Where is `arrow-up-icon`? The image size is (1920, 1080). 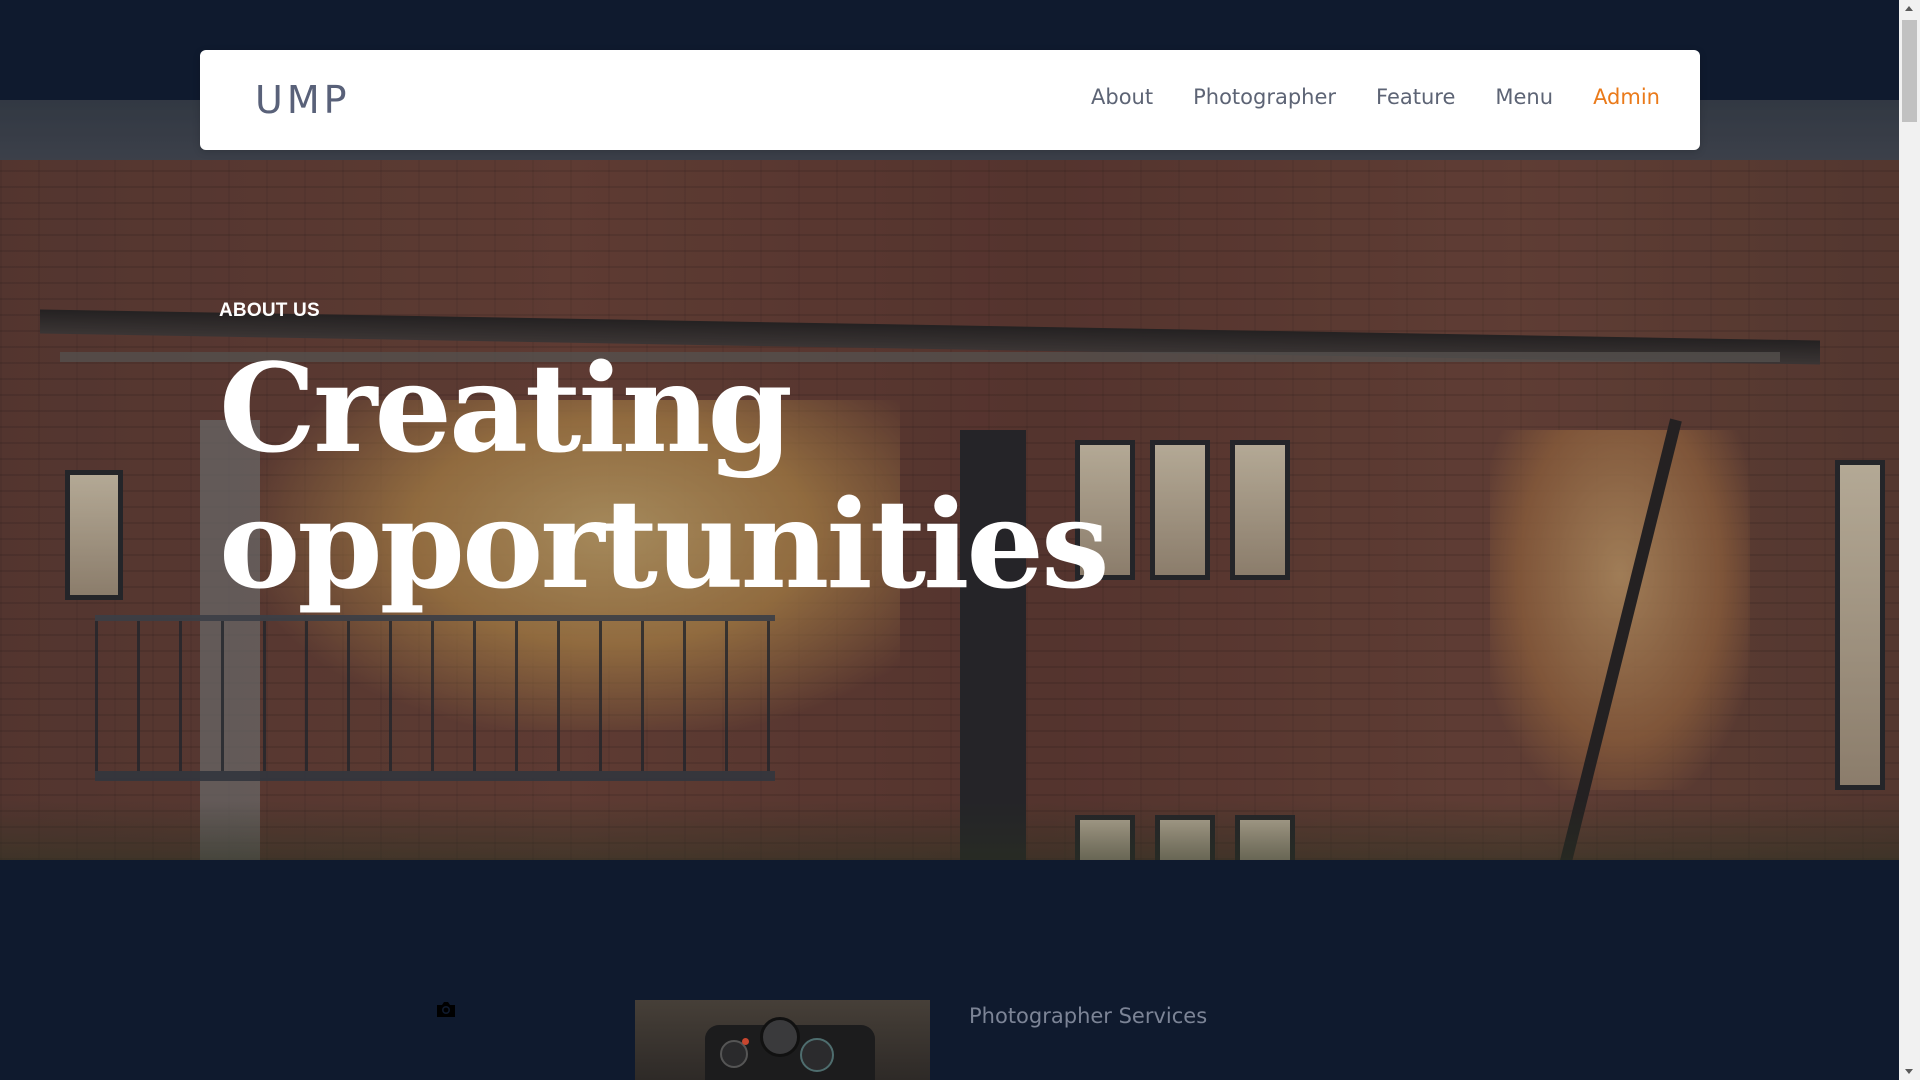 arrow-up-icon is located at coordinates (1909, 8).